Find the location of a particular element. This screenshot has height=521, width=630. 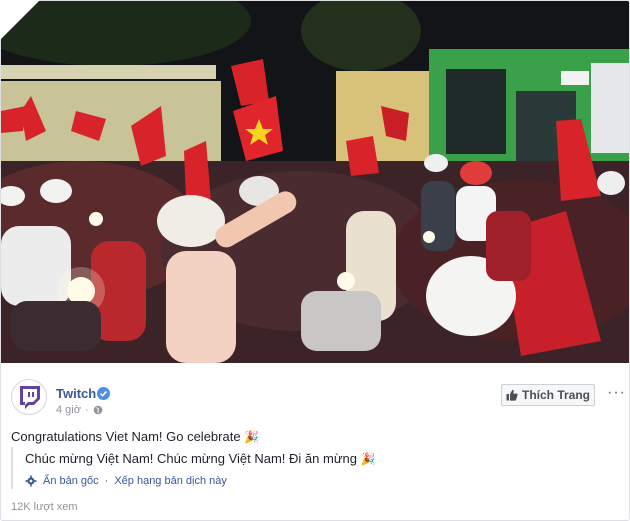

like-page-label: Thích Trang is located at coordinates (555, 395).